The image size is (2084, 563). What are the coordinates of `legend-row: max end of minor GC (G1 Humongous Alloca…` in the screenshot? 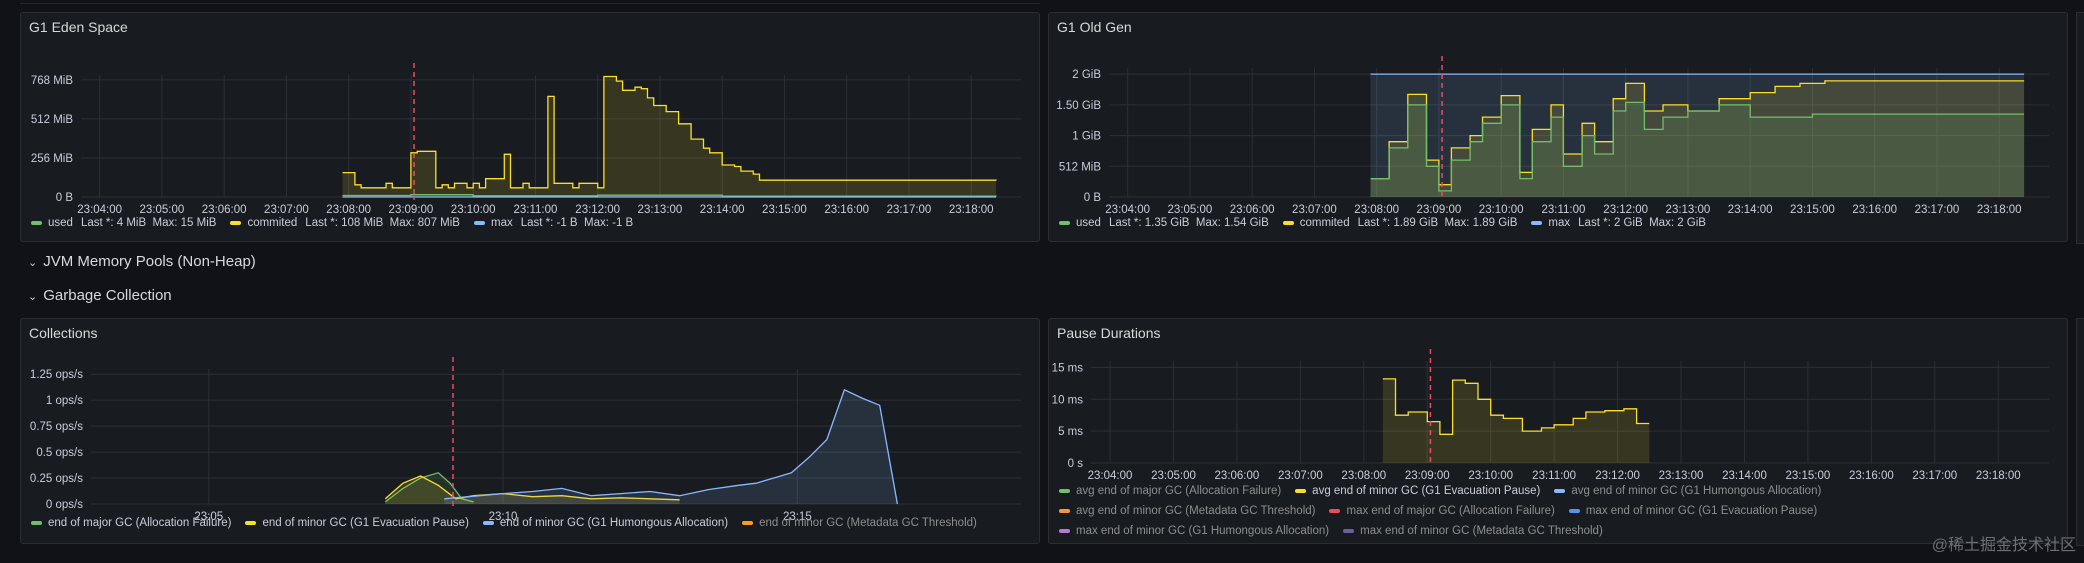 It's located at (1447, 531).